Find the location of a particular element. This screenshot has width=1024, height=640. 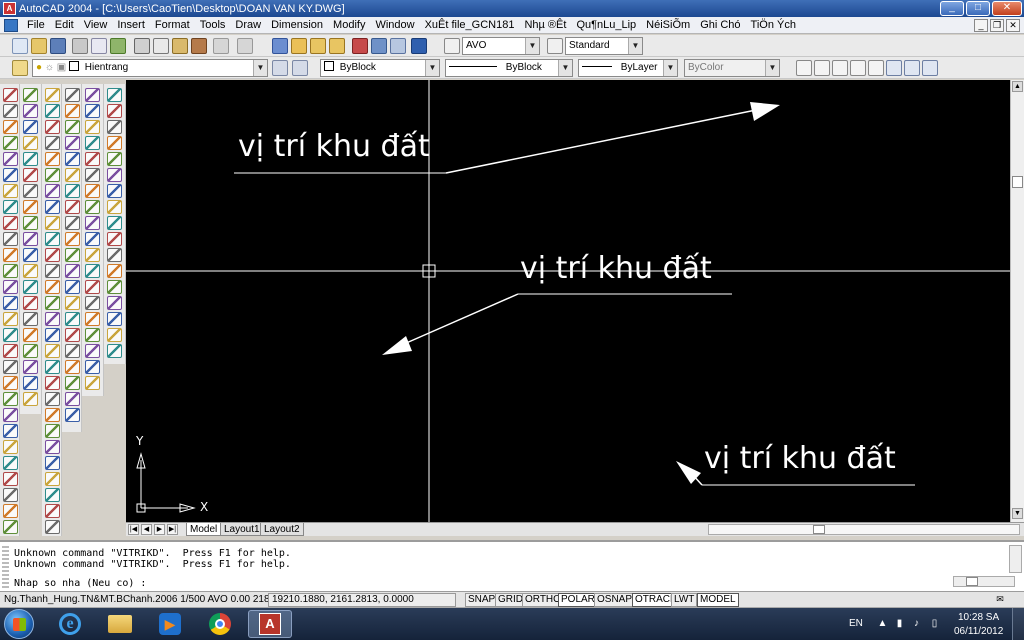

command-window-grip is located at coordinates (5, 568).